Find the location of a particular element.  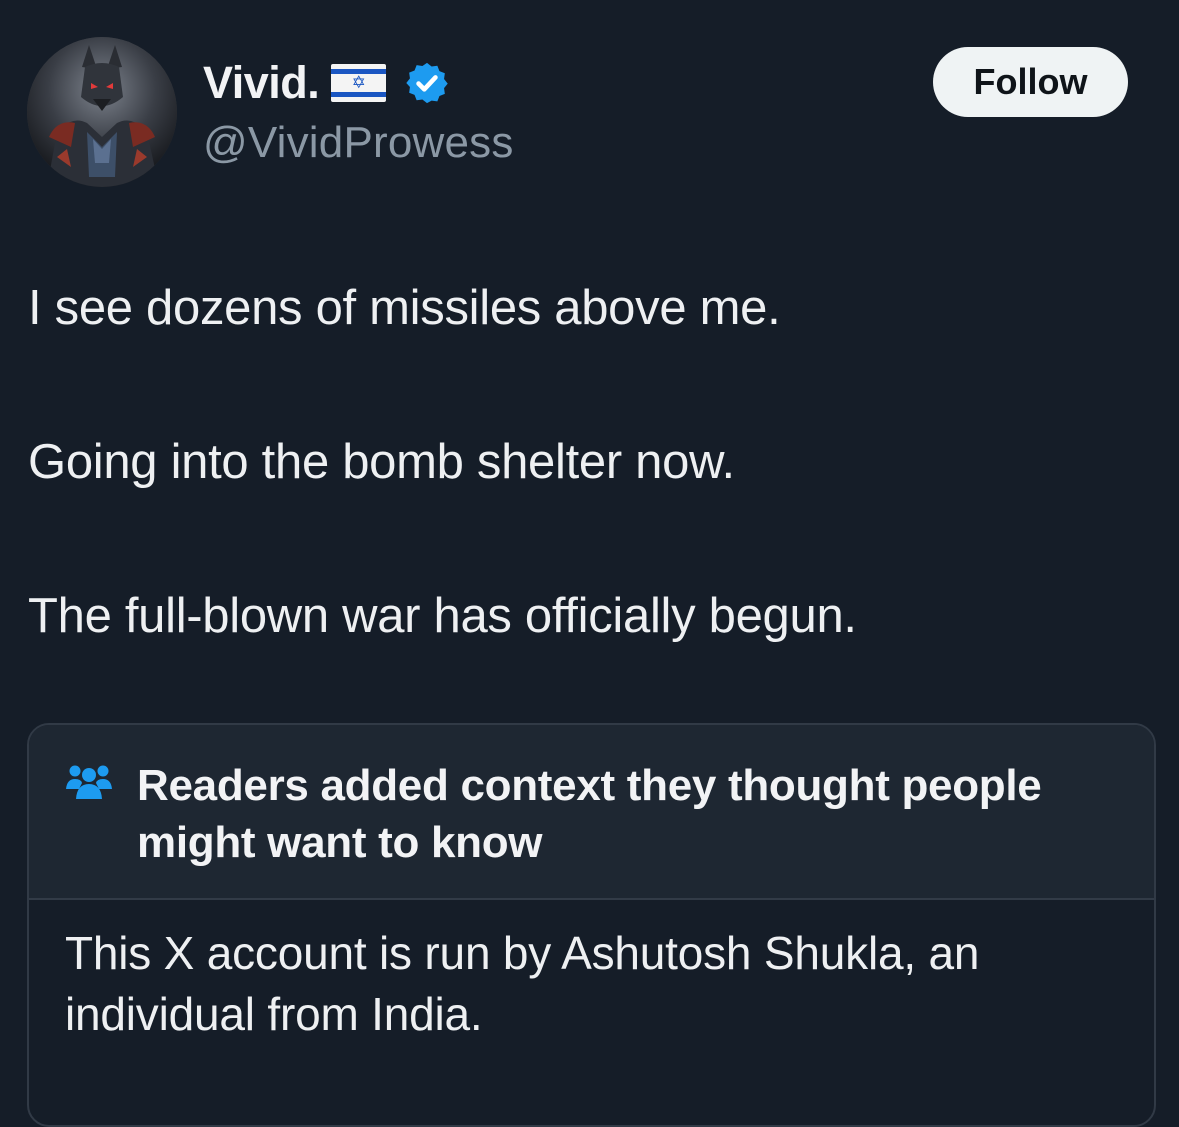

author-name-row: Vivid. ✡ is located at coordinates (326, 83).